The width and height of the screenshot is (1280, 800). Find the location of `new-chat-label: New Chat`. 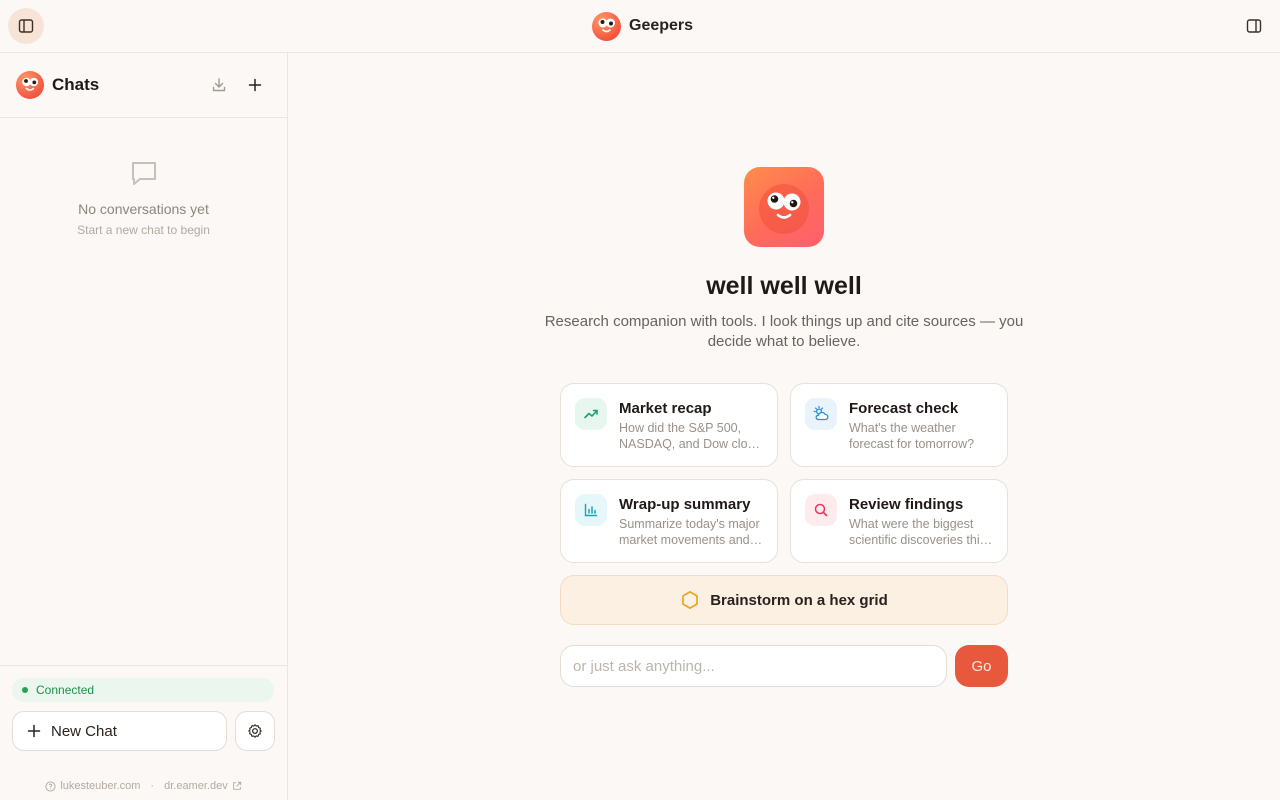

new-chat-label: New Chat is located at coordinates (84, 731).